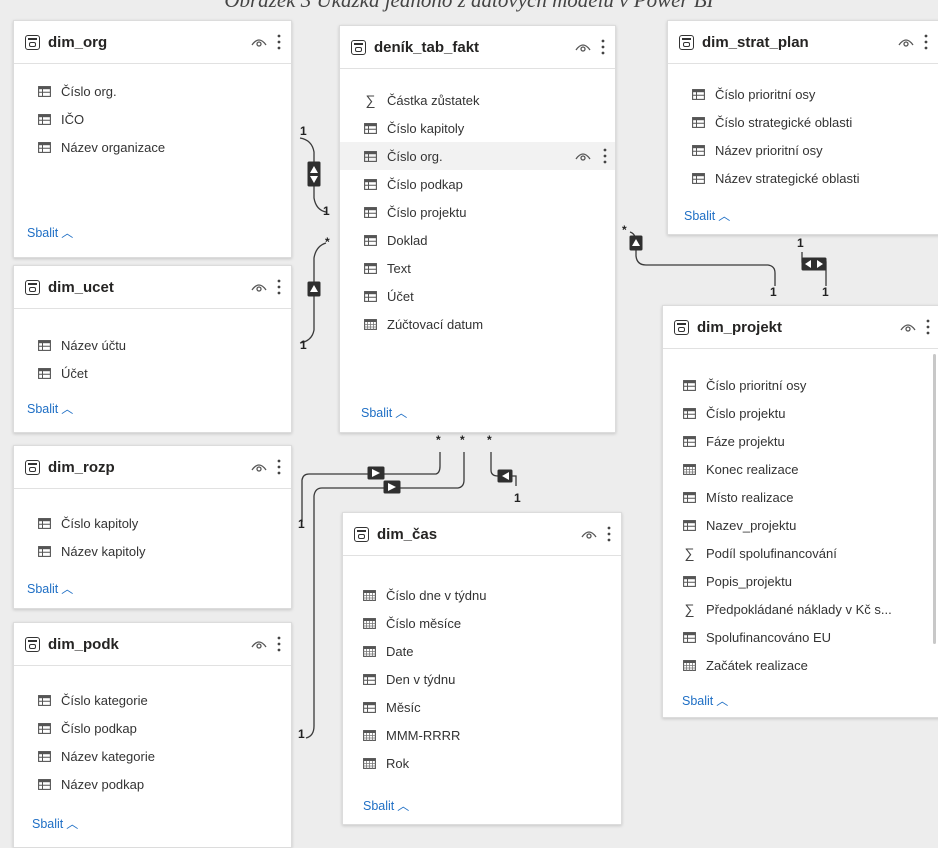  What do you see at coordinates (803, 178) in the screenshot?
I see `field-row: Název strategické oblasti` at bounding box center [803, 178].